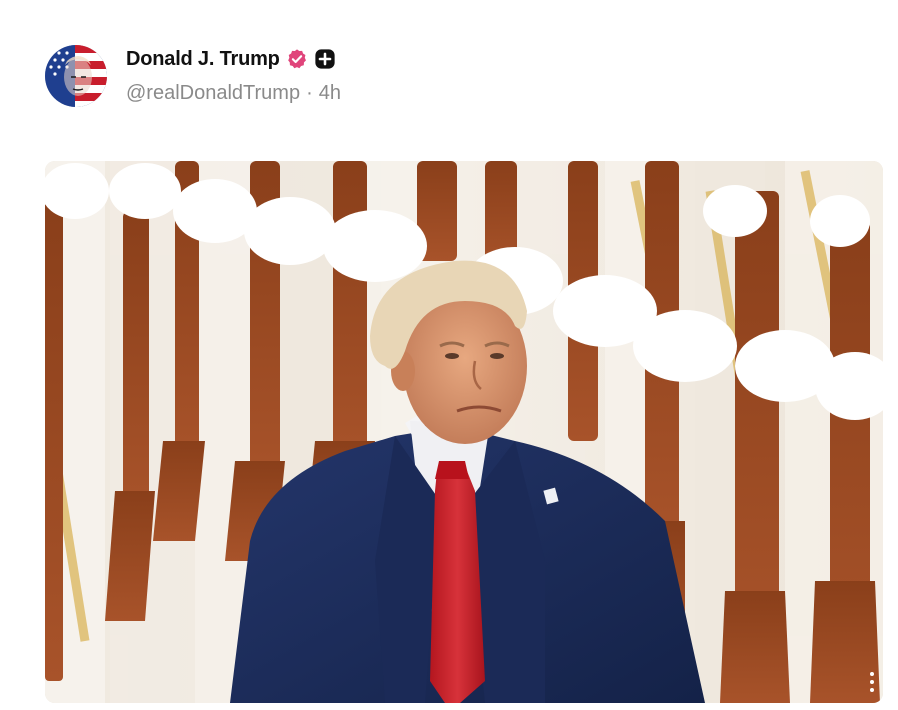 The width and height of the screenshot is (898, 710). What do you see at coordinates (76, 76) in the screenshot?
I see `author-avatar` at bounding box center [76, 76].